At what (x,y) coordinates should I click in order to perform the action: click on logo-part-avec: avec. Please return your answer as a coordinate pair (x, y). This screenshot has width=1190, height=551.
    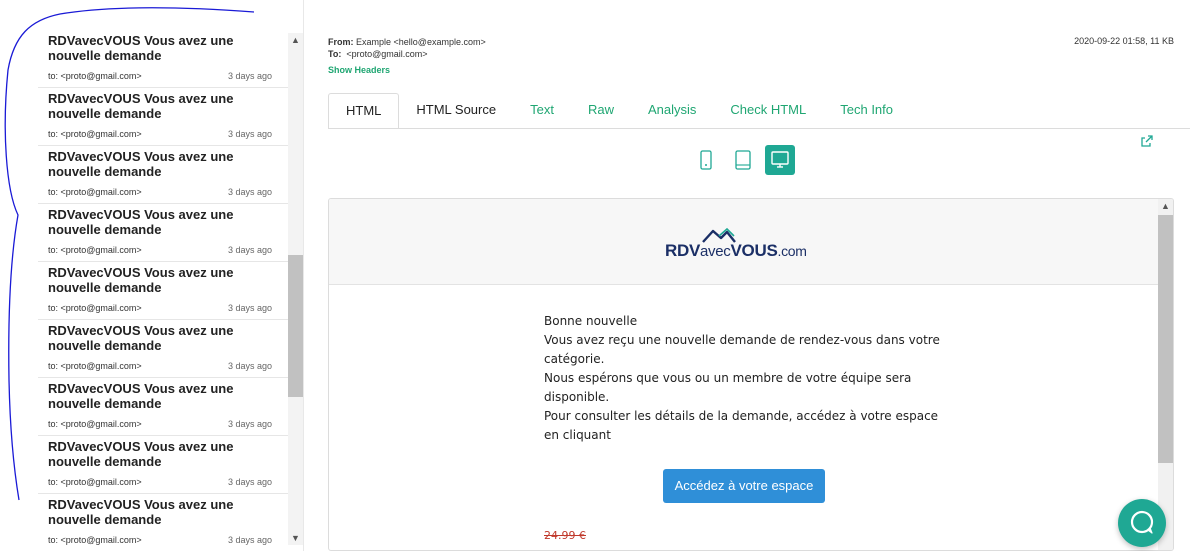
    Looking at the image, I should click on (715, 251).